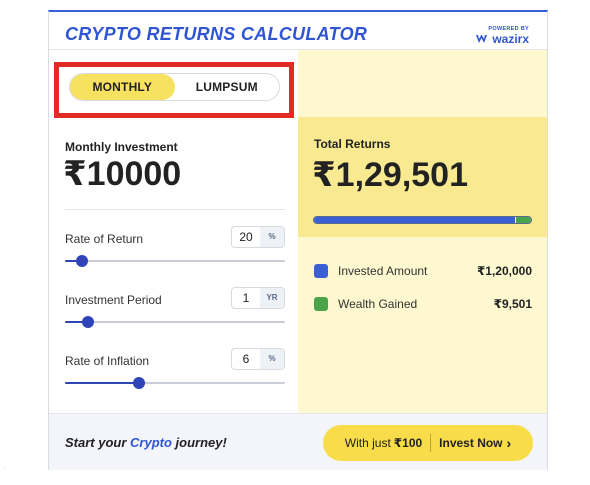  What do you see at coordinates (272, 237) in the screenshot?
I see `rate-of-return-unit: %` at bounding box center [272, 237].